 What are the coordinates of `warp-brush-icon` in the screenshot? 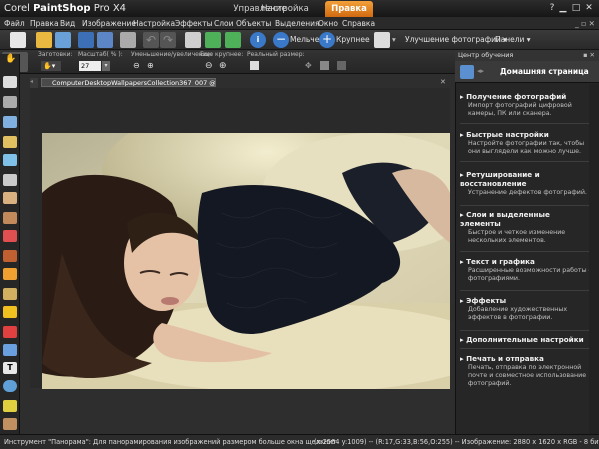 It's located at (10, 424).